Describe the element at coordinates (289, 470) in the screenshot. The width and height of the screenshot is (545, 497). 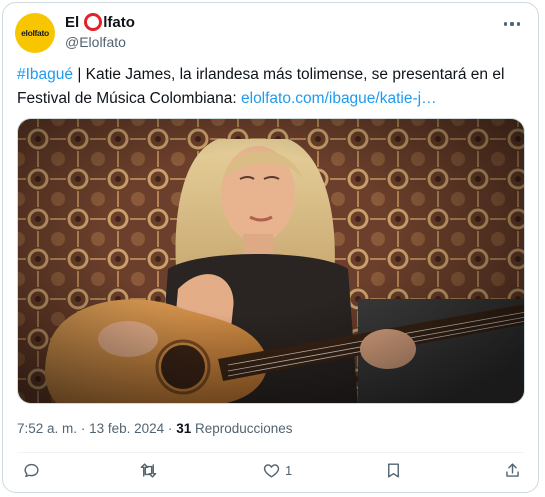
I see `like-count: 1` at that location.